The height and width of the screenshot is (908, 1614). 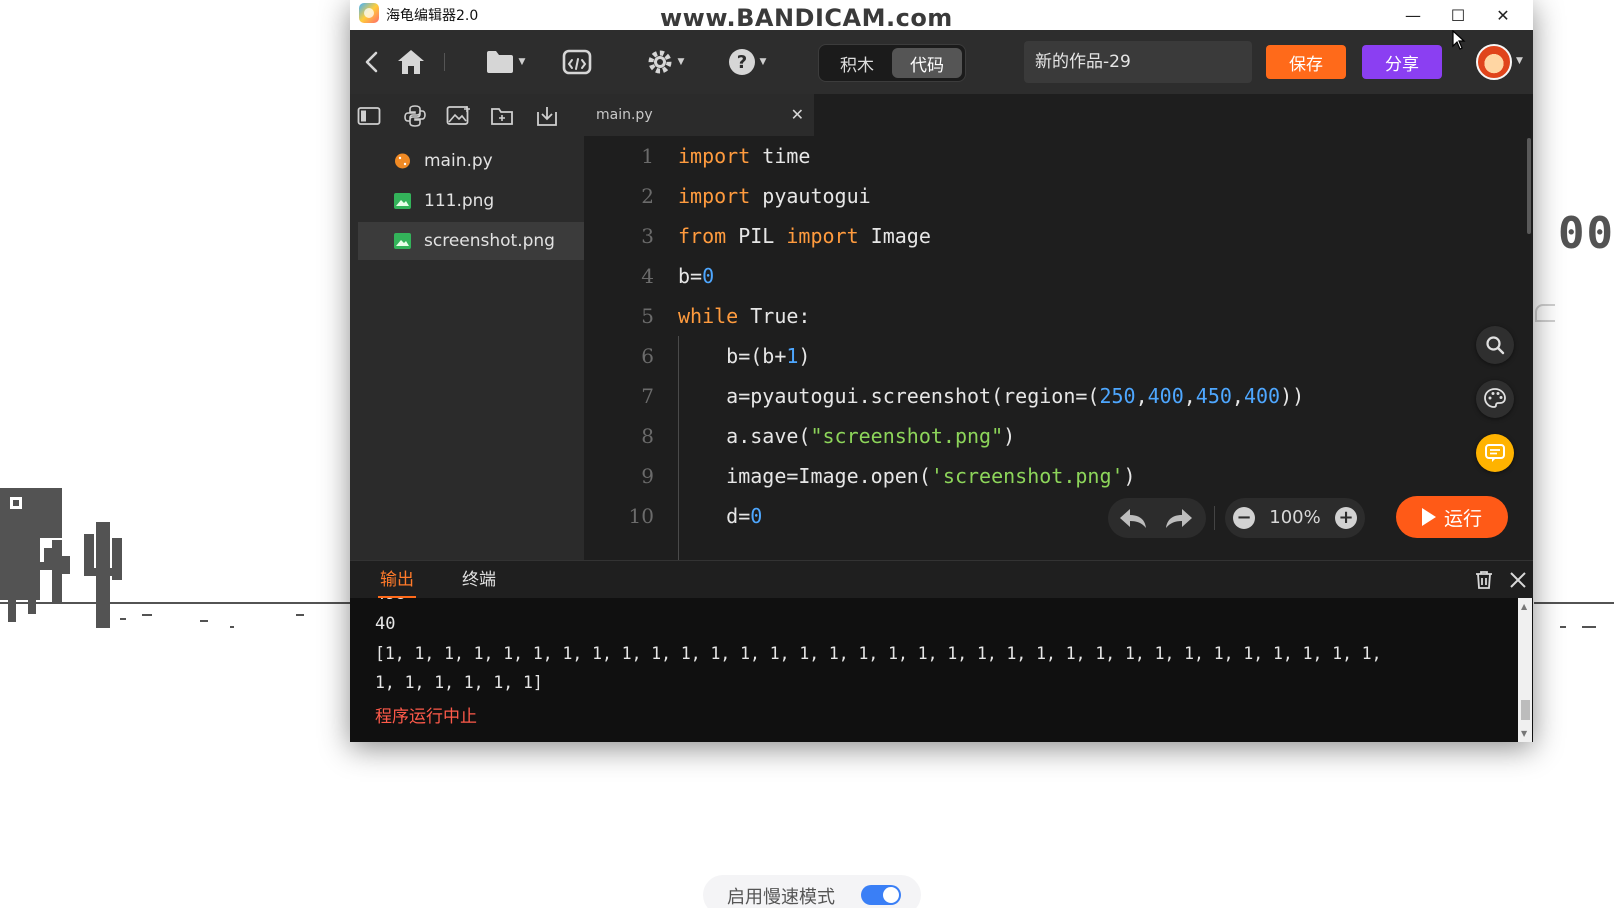 What do you see at coordinates (1157, 518) in the screenshot?
I see `undo-redo-bar` at bounding box center [1157, 518].